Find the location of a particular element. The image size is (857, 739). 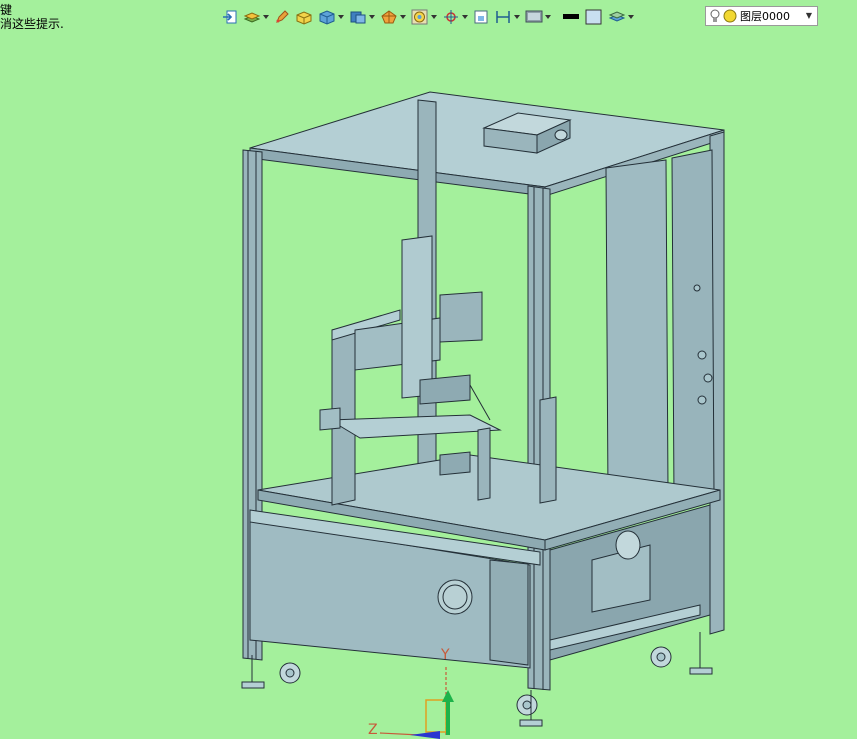

axis-y-label: Y is located at coordinates (445, 655).